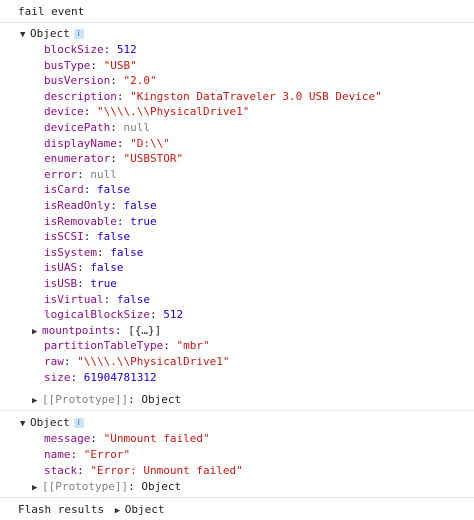 This screenshot has width=474, height=520. I want to click on property-row: busType: "USB", so click(90, 65).